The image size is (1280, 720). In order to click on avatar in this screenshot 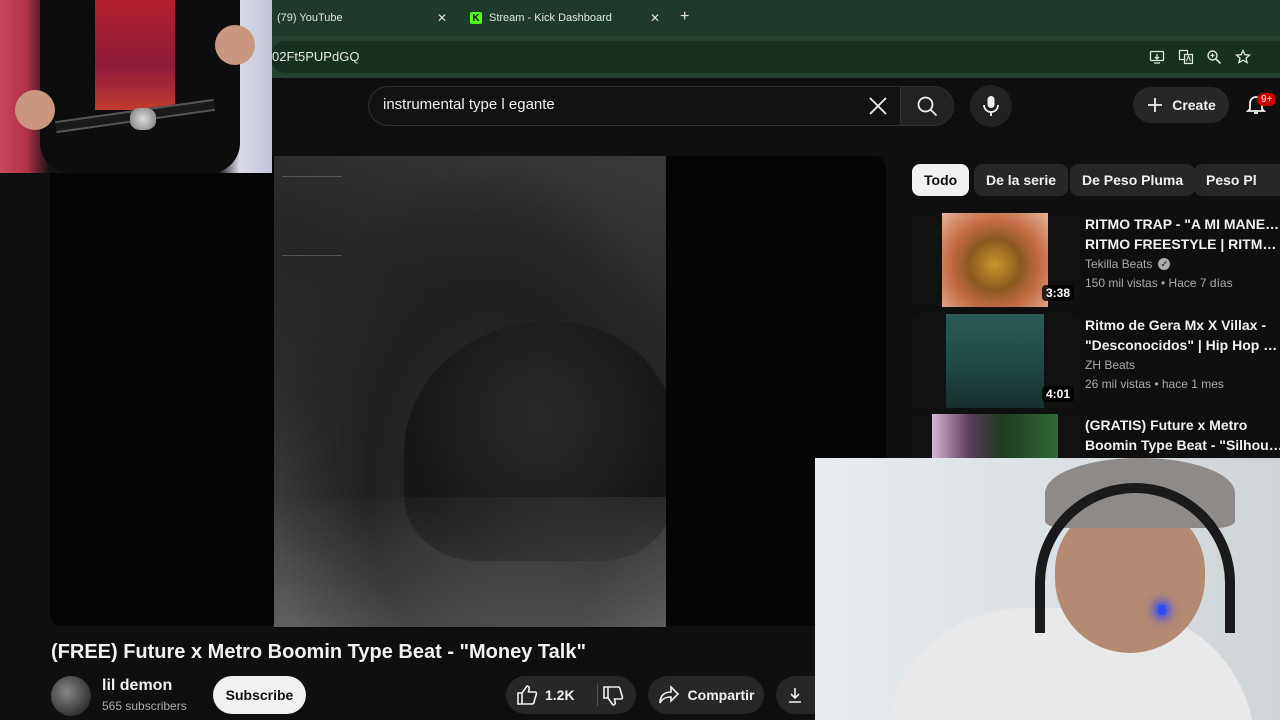, I will do `click(71, 696)`.